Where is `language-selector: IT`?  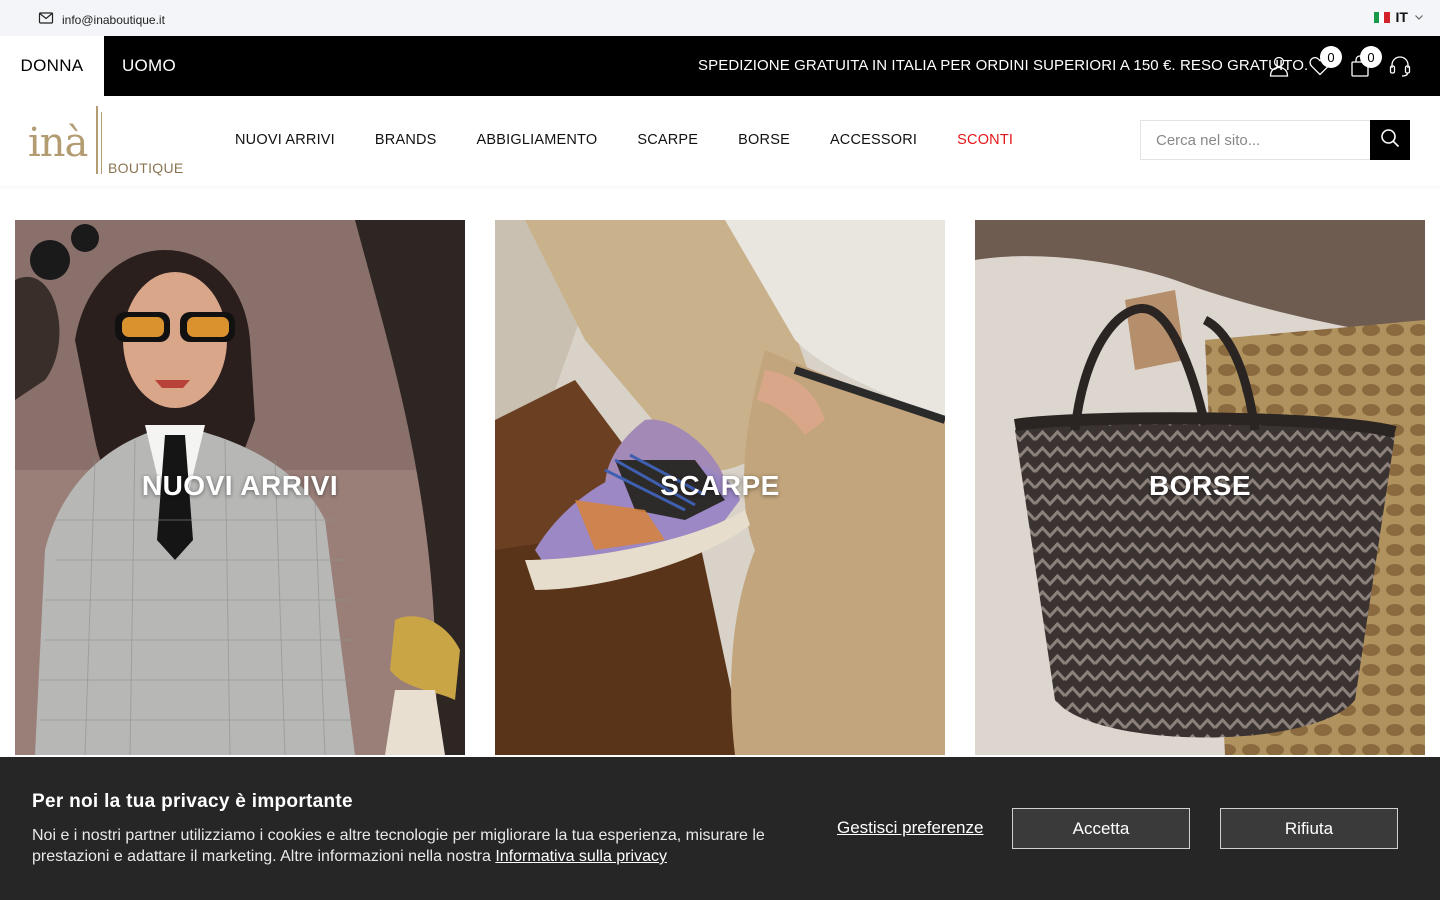
language-selector: IT is located at coordinates (1398, 17).